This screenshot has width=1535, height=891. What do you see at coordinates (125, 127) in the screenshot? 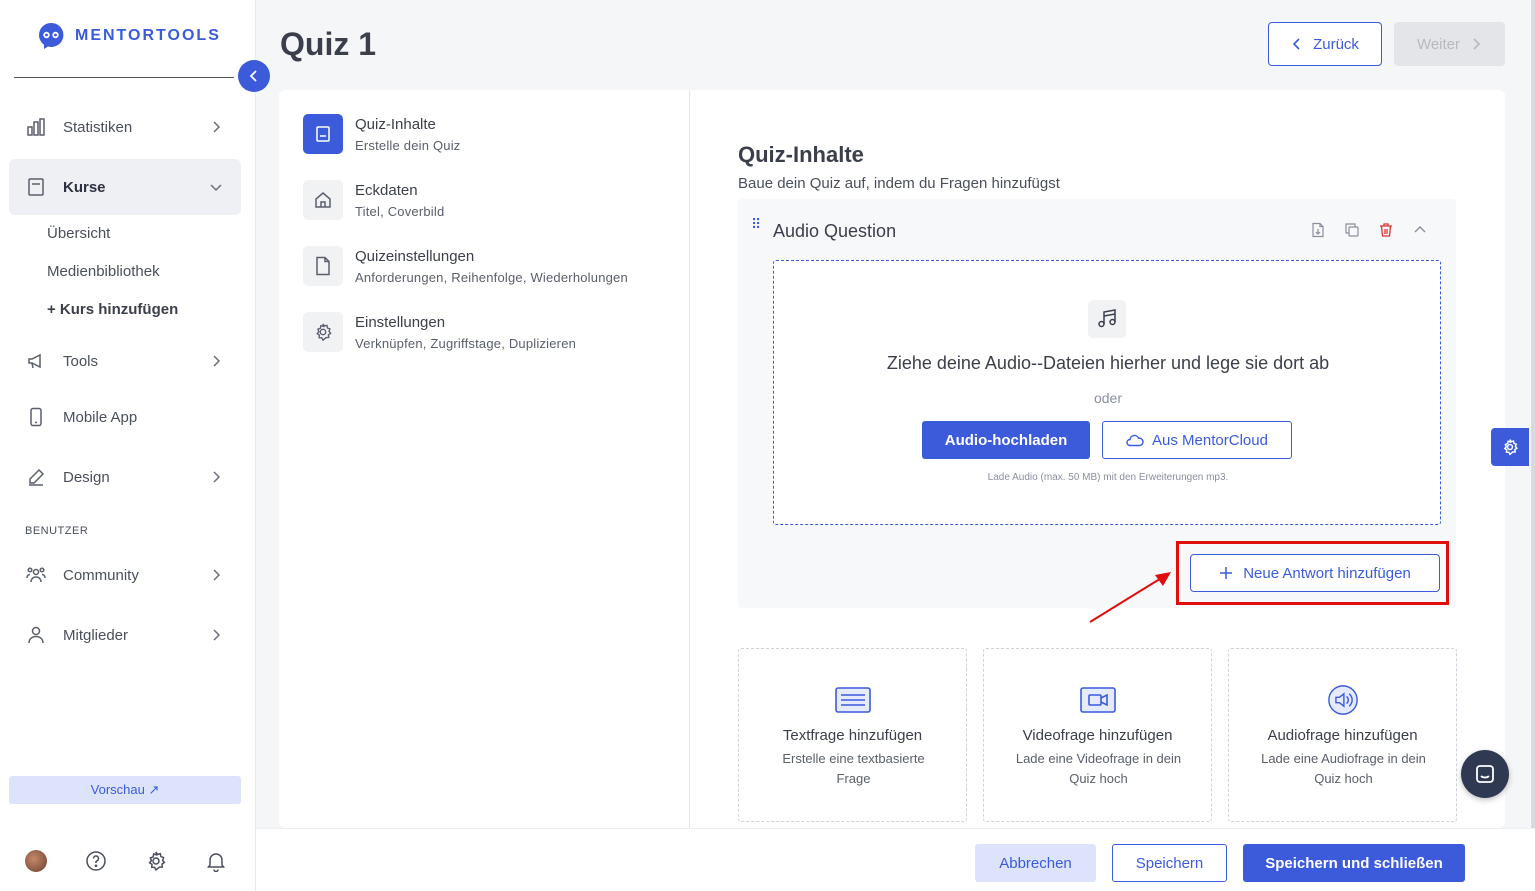
I see `sidebar-item-statistiken: Statistiken` at bounding box center [125, 127].